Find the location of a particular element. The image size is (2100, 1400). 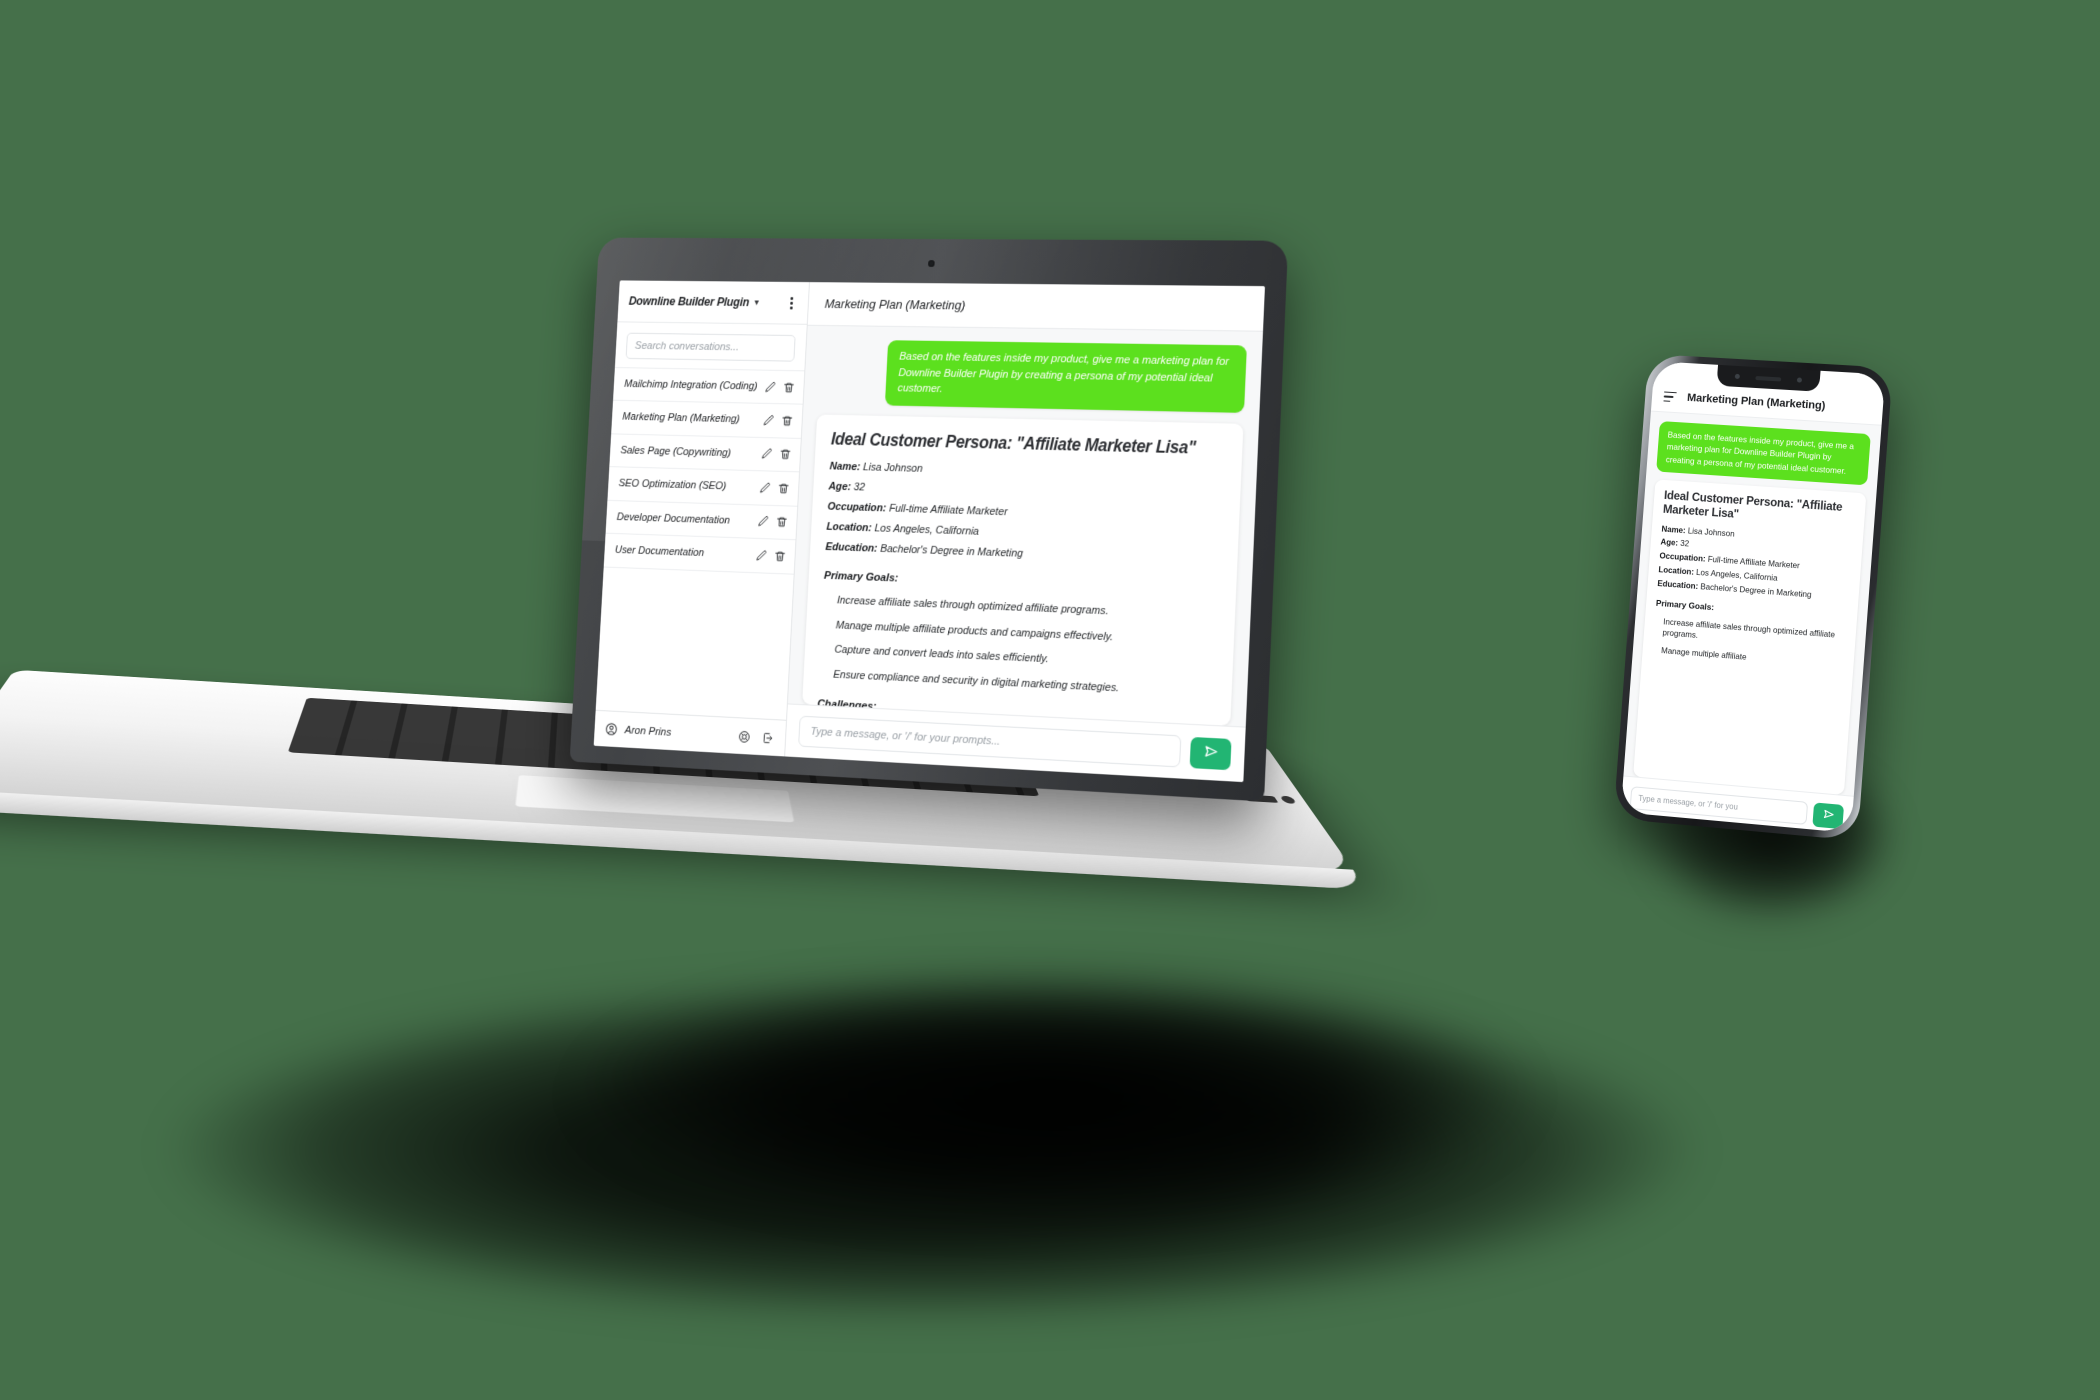

conversation-label: User Documentation is located at coordinates (659, 551).